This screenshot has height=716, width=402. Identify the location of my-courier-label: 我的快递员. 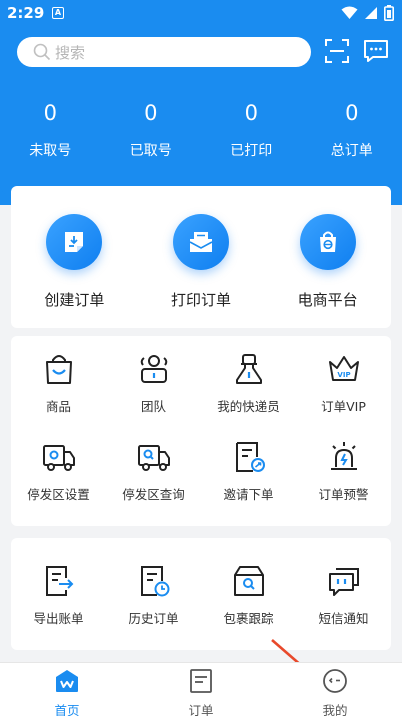
(248, 406).